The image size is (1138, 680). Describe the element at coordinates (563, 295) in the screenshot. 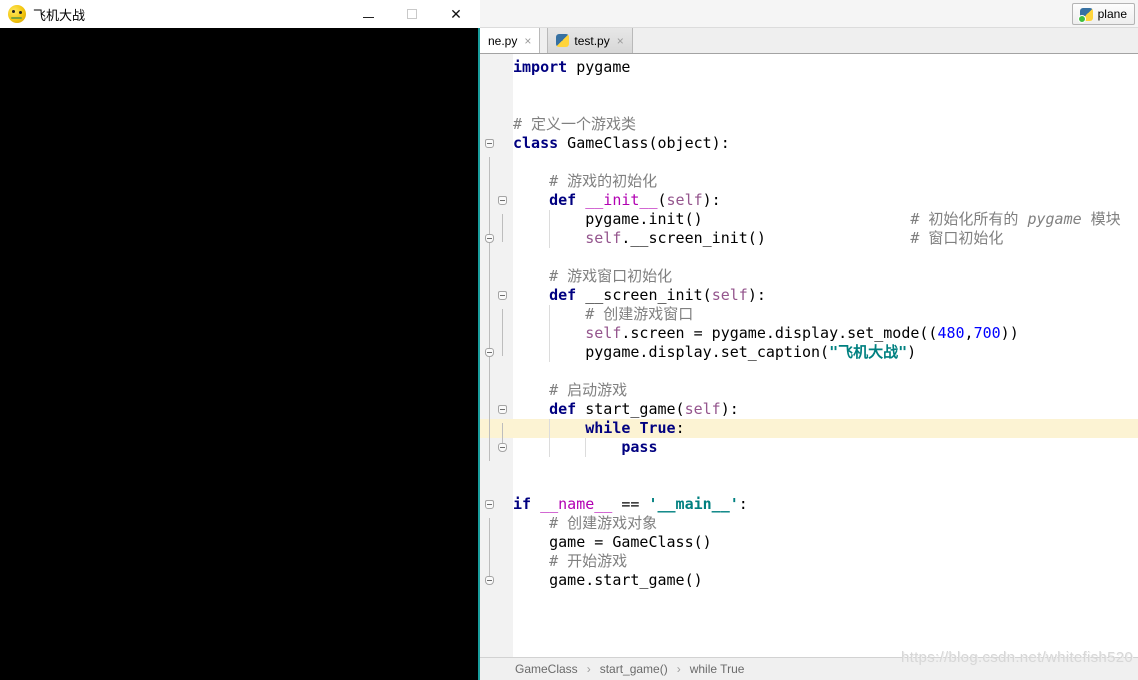

I see `code-token: def` at that location.